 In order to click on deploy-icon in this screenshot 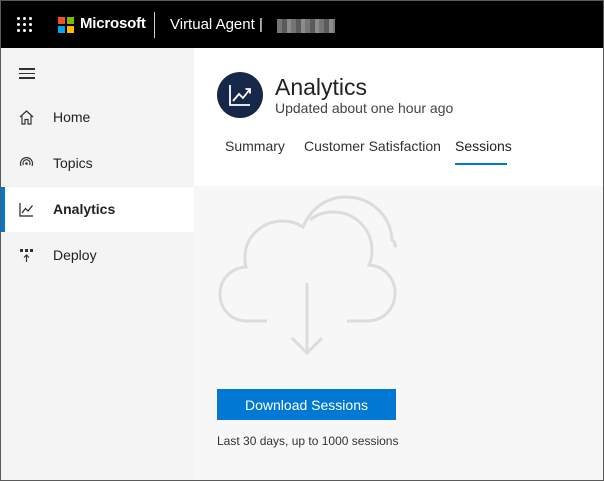, I will do `click(26, 255)`.